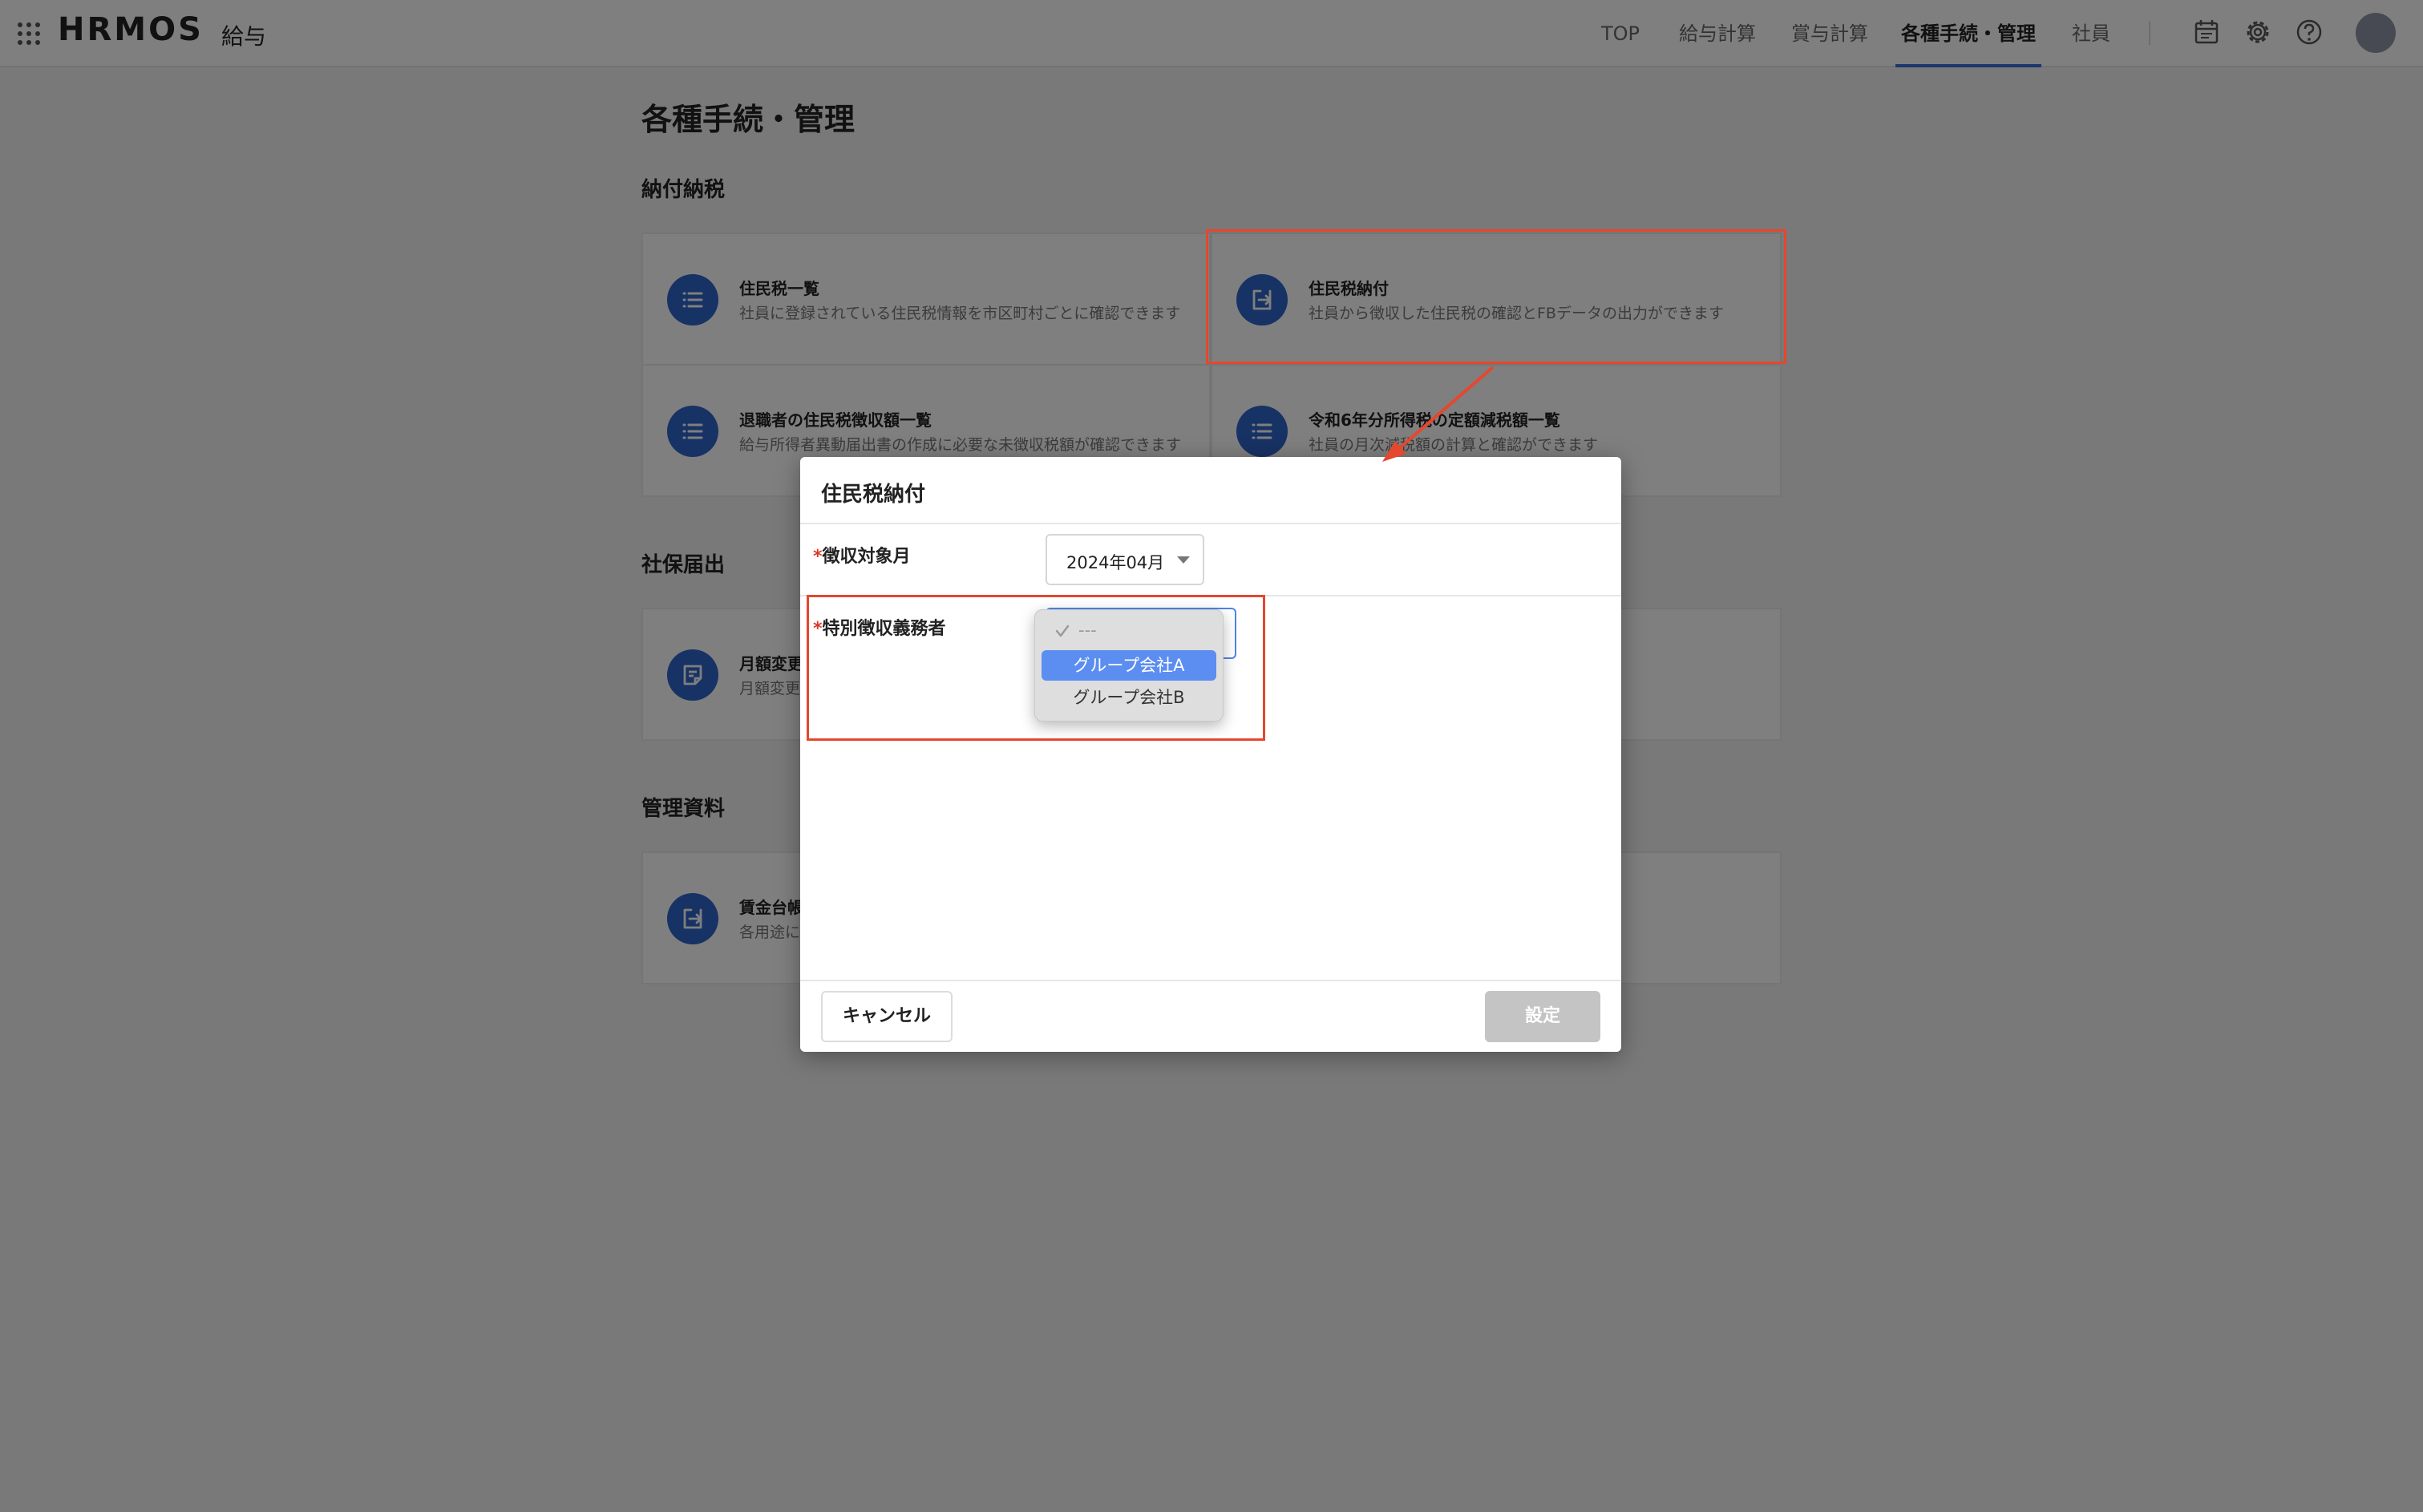 This screenshot has width=2423, height=1512. I want to click on resident-tax-payment-dialog: 住民税納付 *徴収対象月 2024年04月 *特別徴収義務者 キャンセル 設定, so click(1210, 754).